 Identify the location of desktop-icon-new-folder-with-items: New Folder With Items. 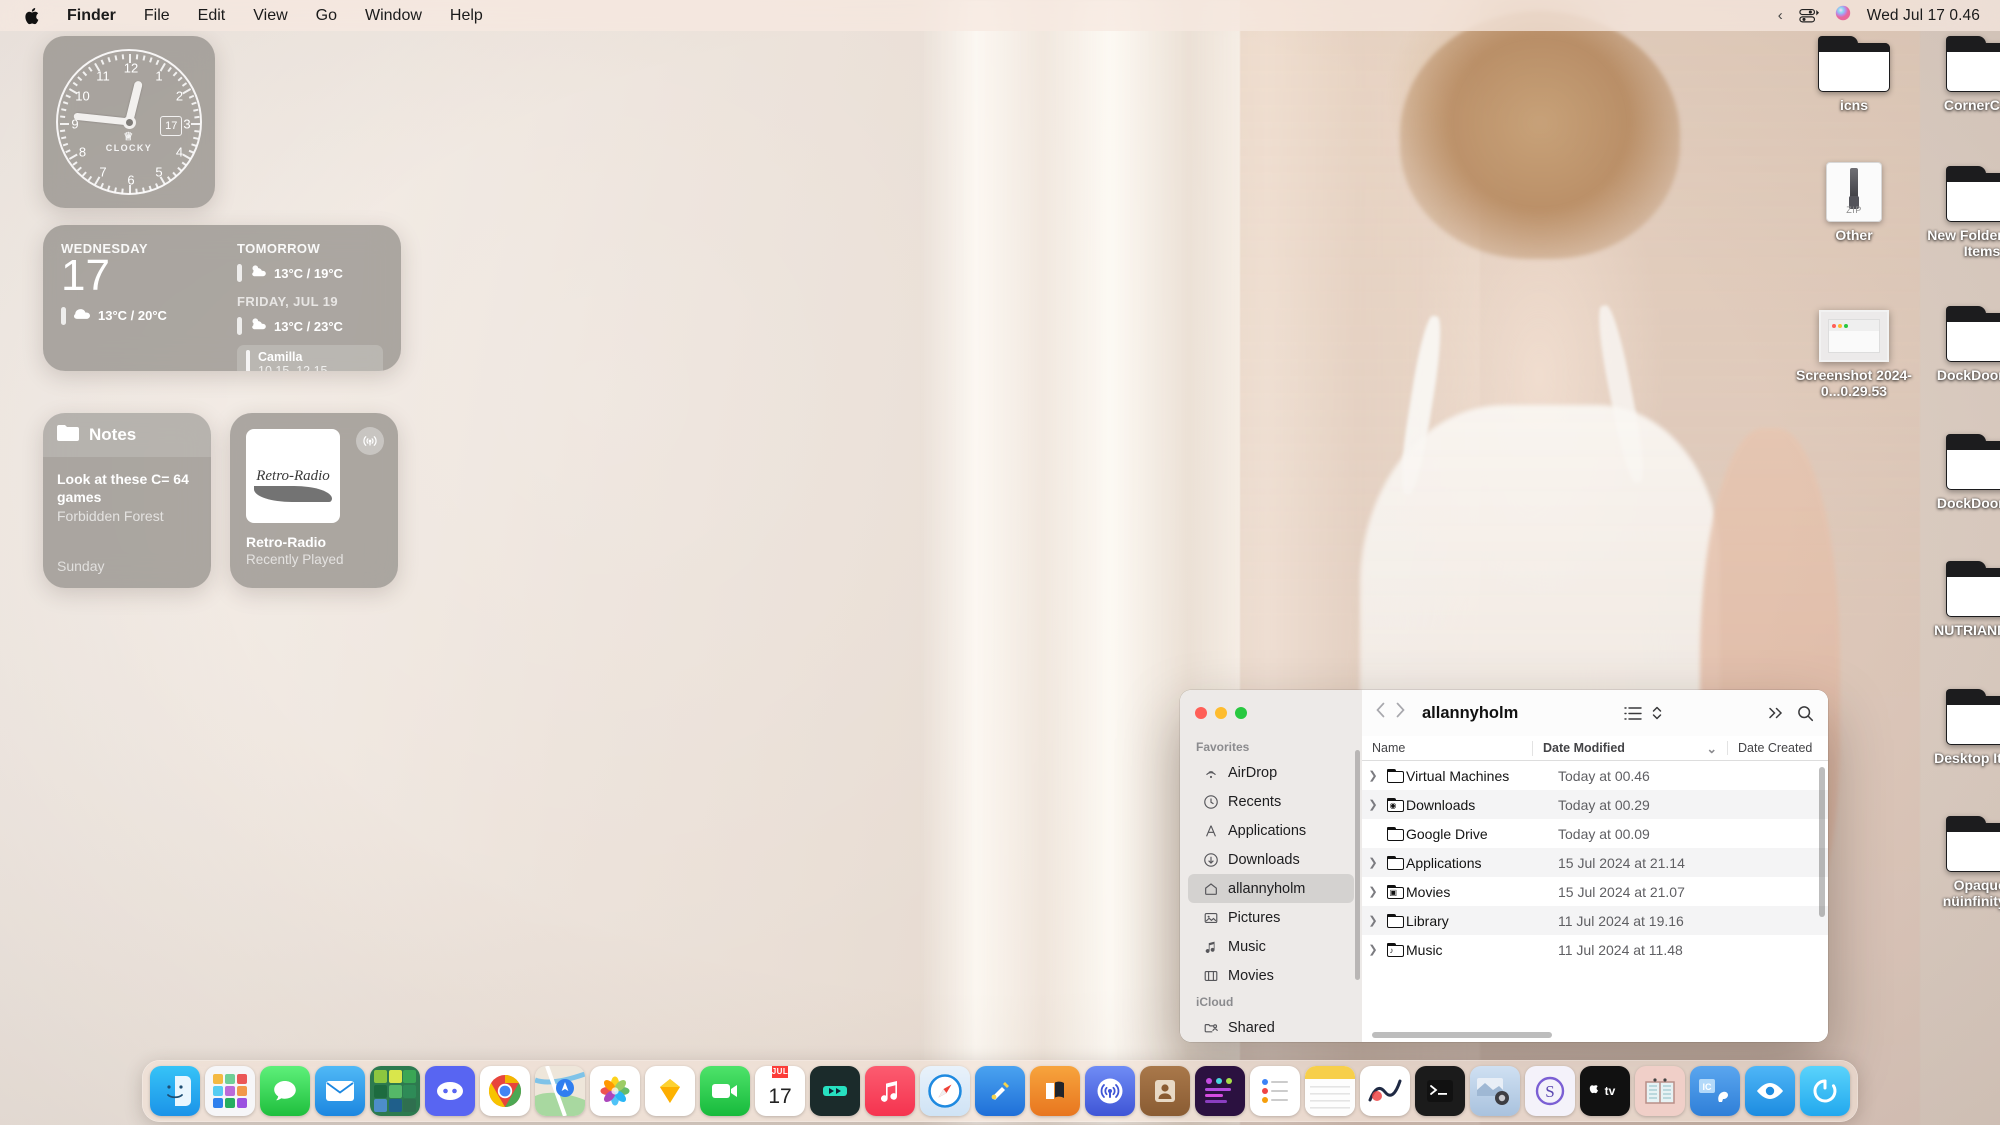
(1959, 209).